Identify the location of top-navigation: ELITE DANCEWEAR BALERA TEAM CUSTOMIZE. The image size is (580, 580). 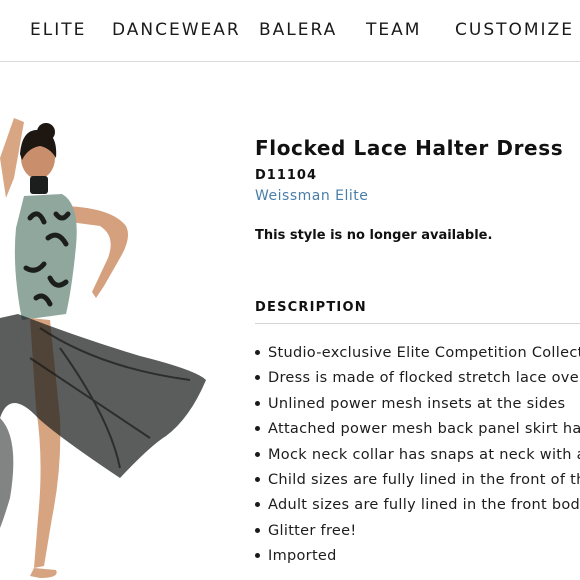
(290, 31).